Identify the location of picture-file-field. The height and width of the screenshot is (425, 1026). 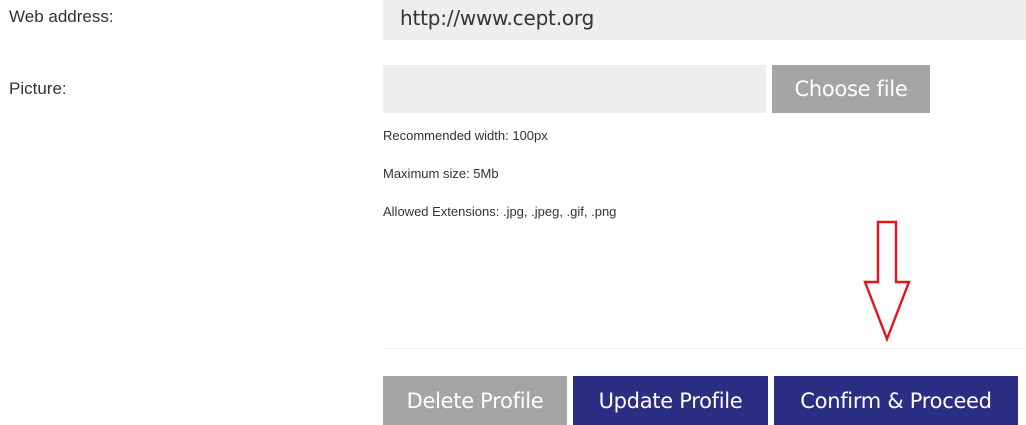
(574, 89).